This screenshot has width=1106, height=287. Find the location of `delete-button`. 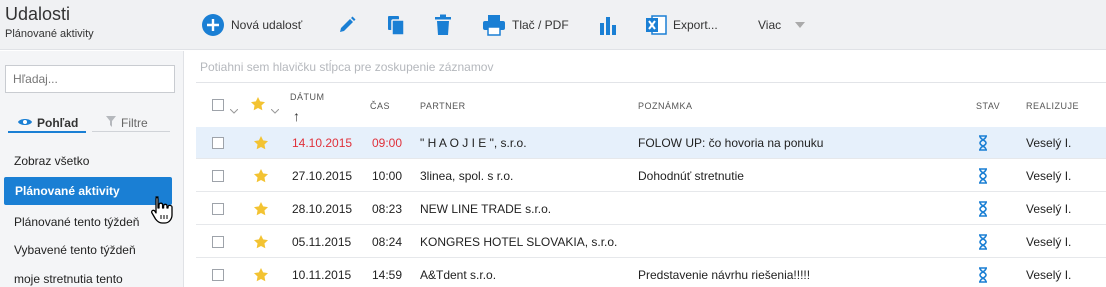

delete-button is located at coordinates (443, 25).